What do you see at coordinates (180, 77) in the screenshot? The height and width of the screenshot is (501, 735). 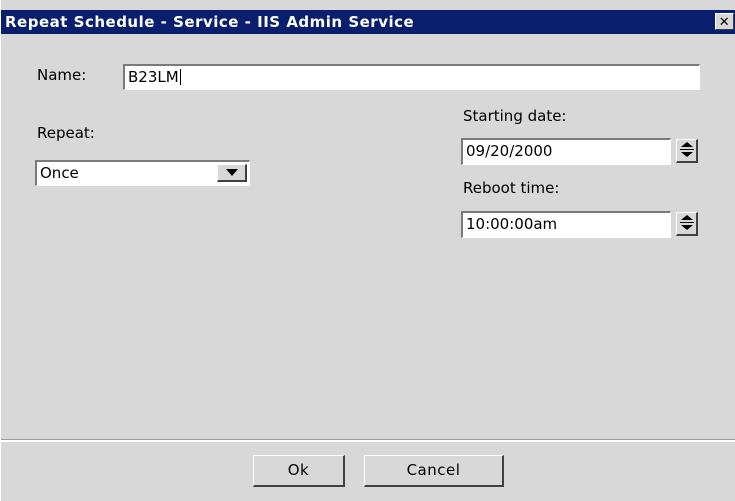 I see `text-caret` at bounding box center [180, 77].